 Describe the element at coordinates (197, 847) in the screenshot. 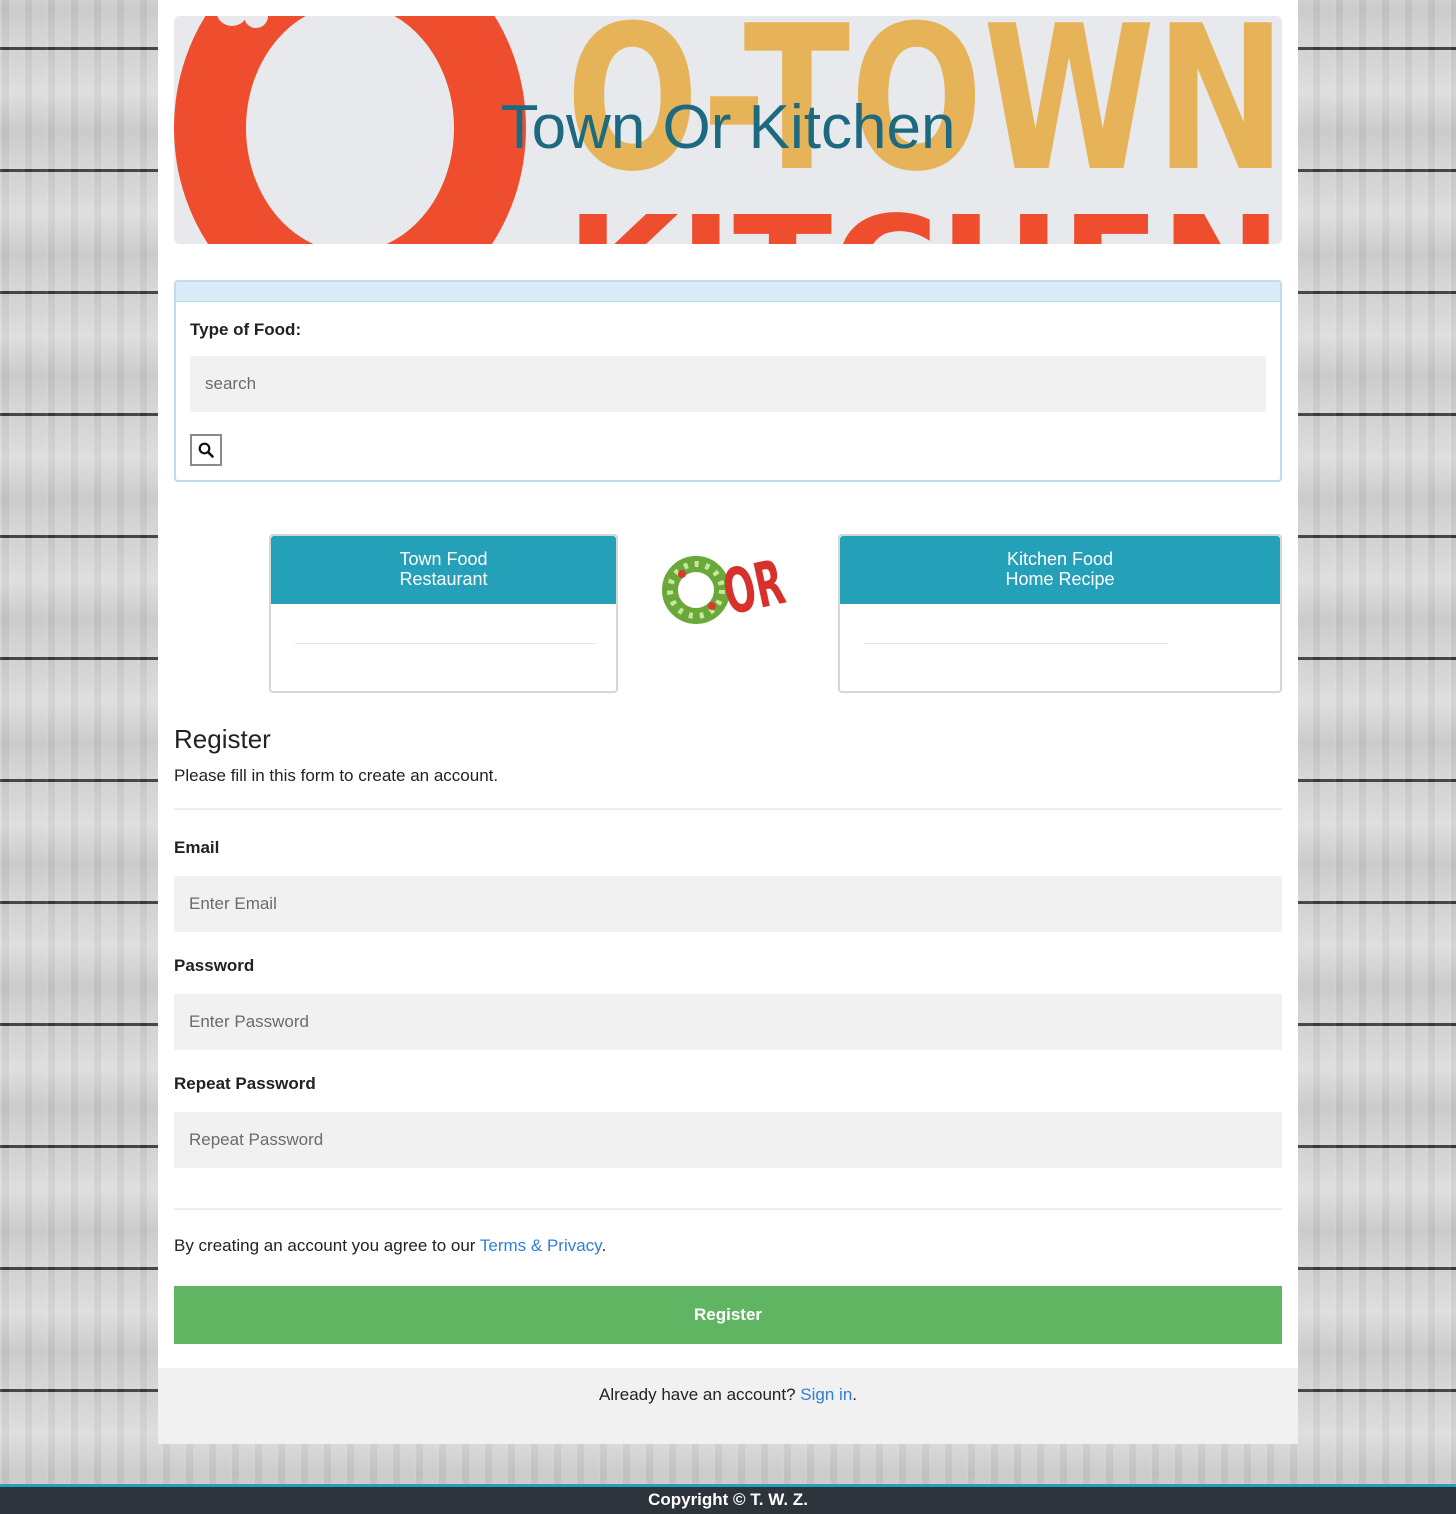

I see `email-label: Email` at that location.